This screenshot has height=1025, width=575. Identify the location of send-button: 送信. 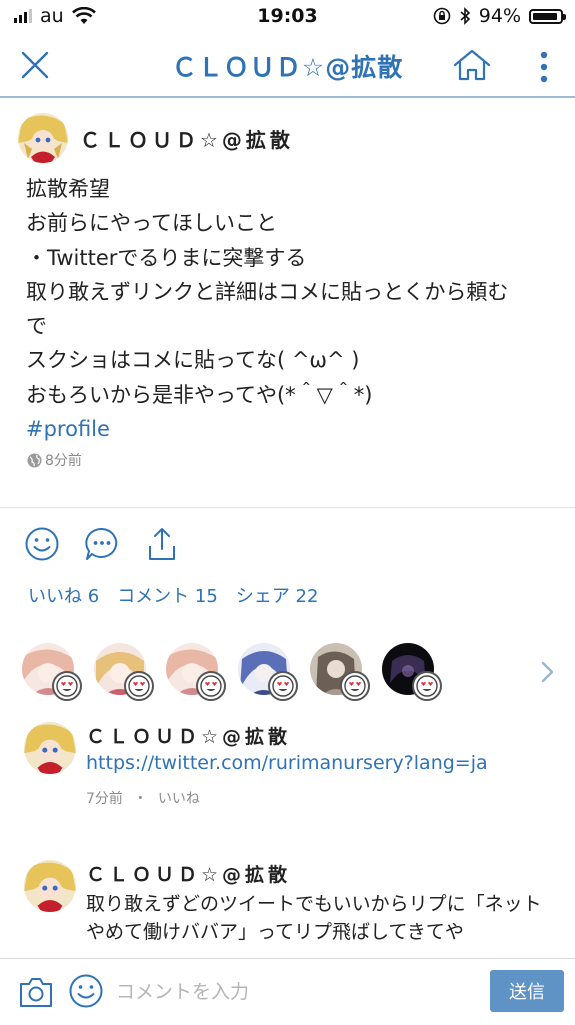
(527, 991).